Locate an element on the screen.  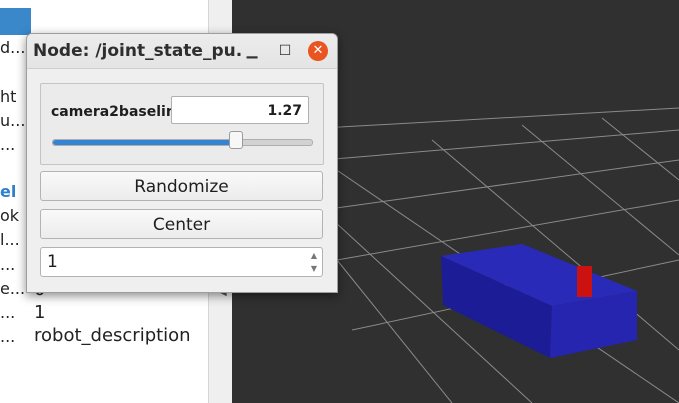
spinbox-value: 1 is located at coordinates (52, 262).